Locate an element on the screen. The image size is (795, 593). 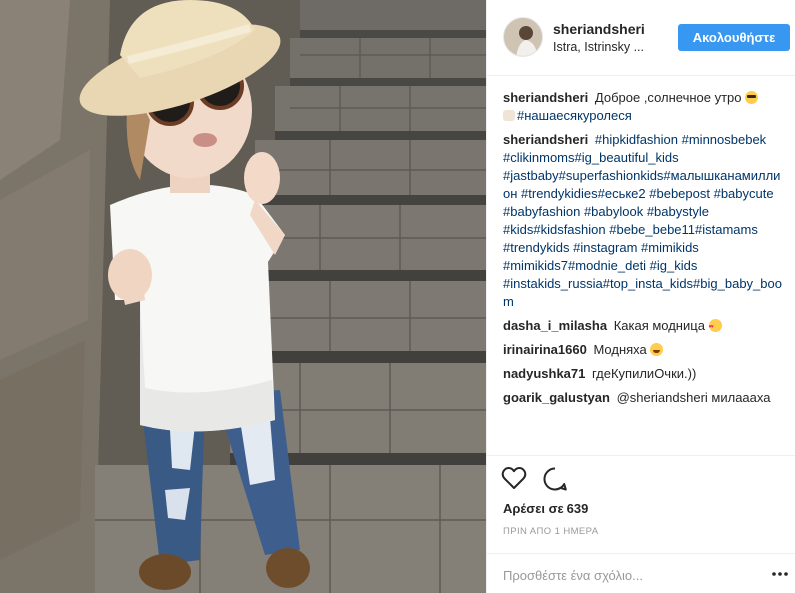
comment-item: goarik_galustyan @sheriandsheri милаааха is located at coordinates (645, 398).